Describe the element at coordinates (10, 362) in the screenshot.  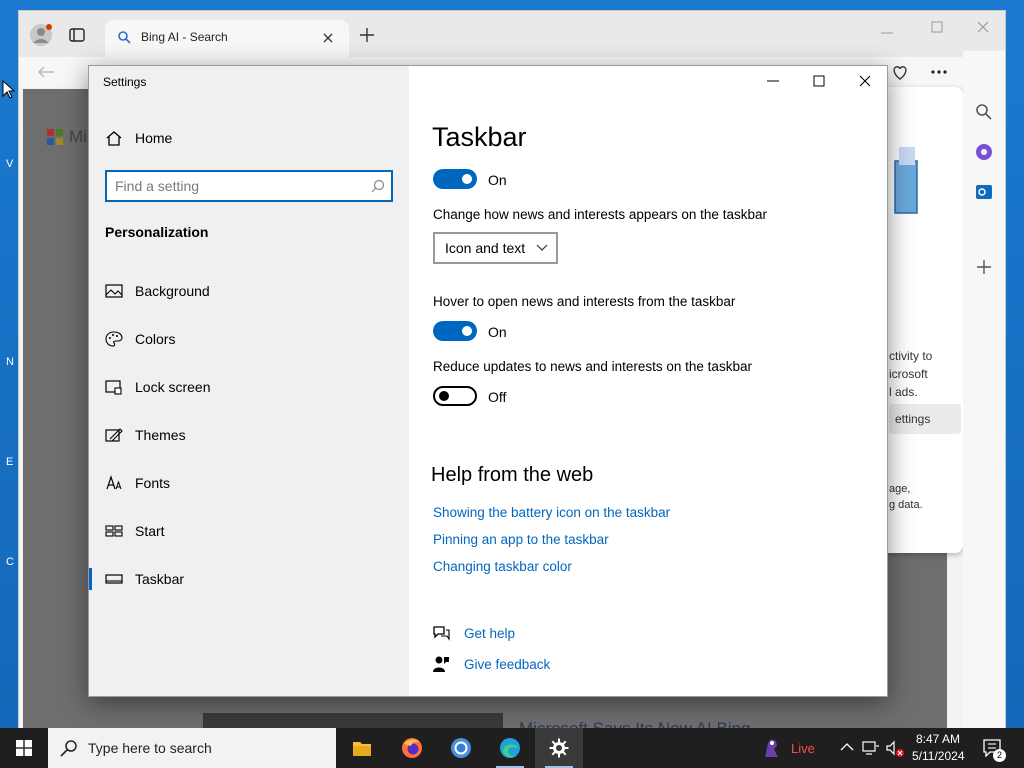
I see `desktop-icon-label: N` at that location.